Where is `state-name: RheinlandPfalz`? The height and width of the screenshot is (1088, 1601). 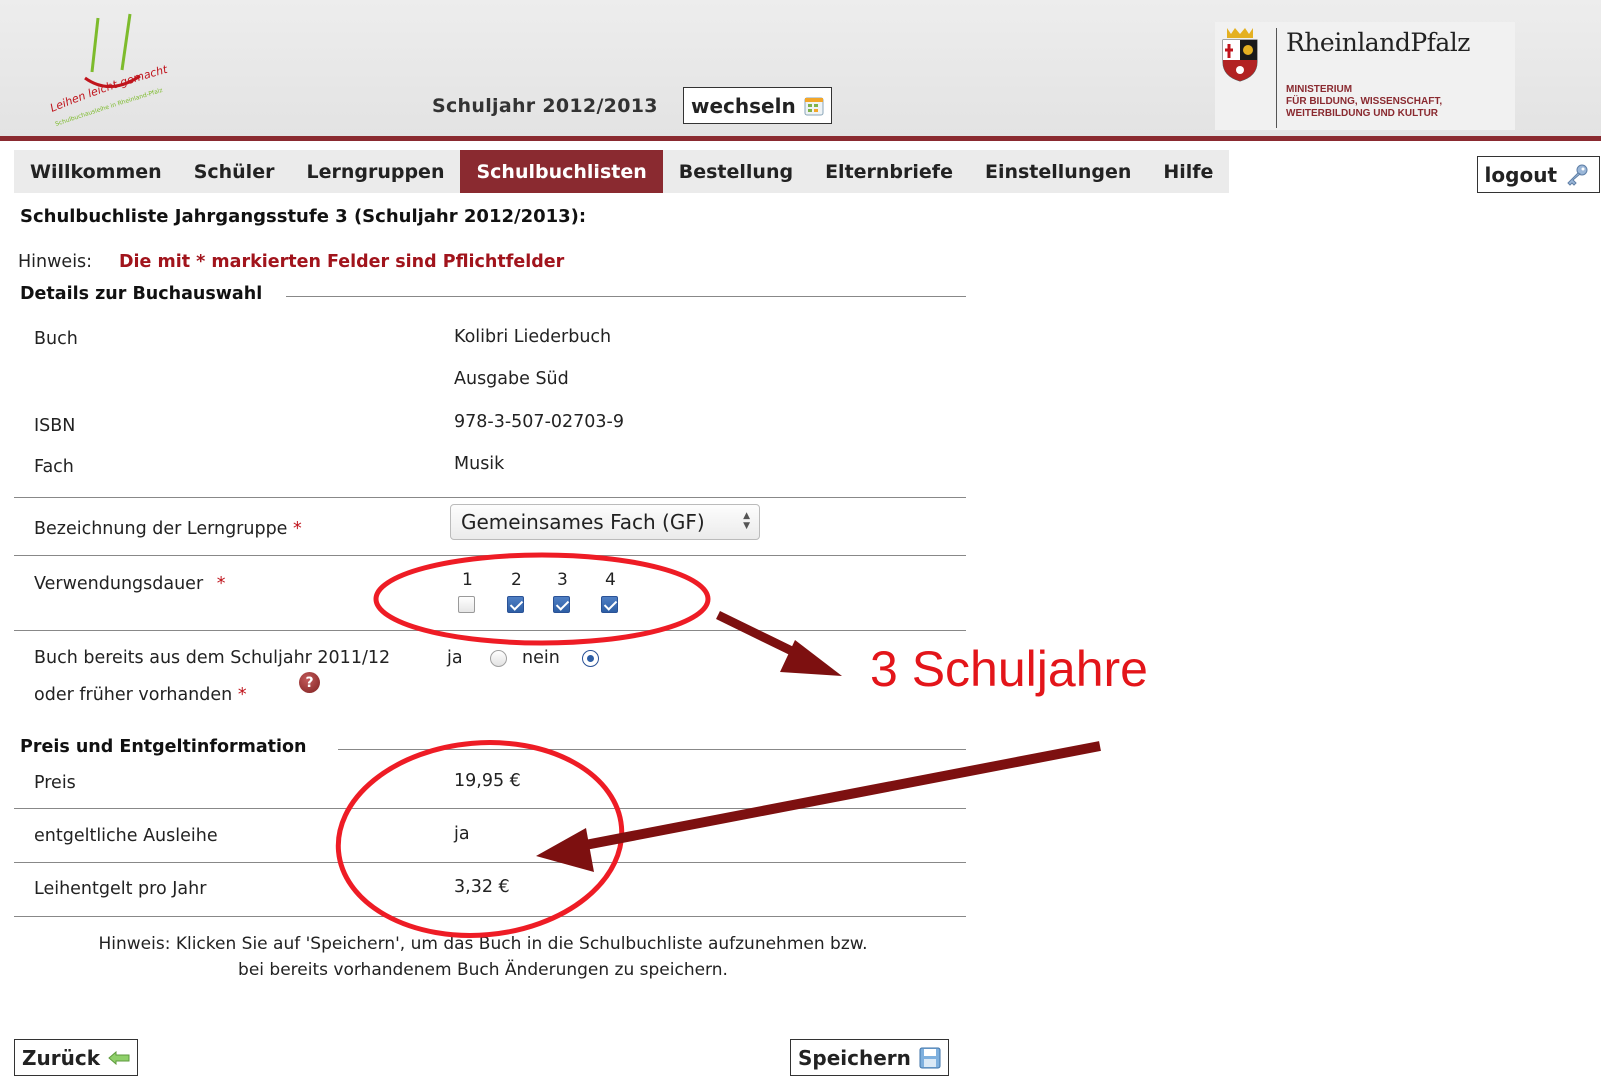 state-name: RheinlandPfalz is located at coordinates (1378, 42).